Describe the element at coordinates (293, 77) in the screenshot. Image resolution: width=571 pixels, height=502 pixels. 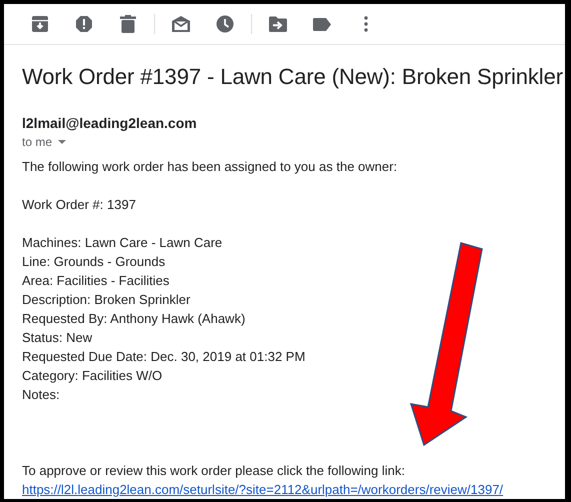
I see `email-subject: Work Order #1397 - Lawn Care (New): Broken Sprinkler` at that location.